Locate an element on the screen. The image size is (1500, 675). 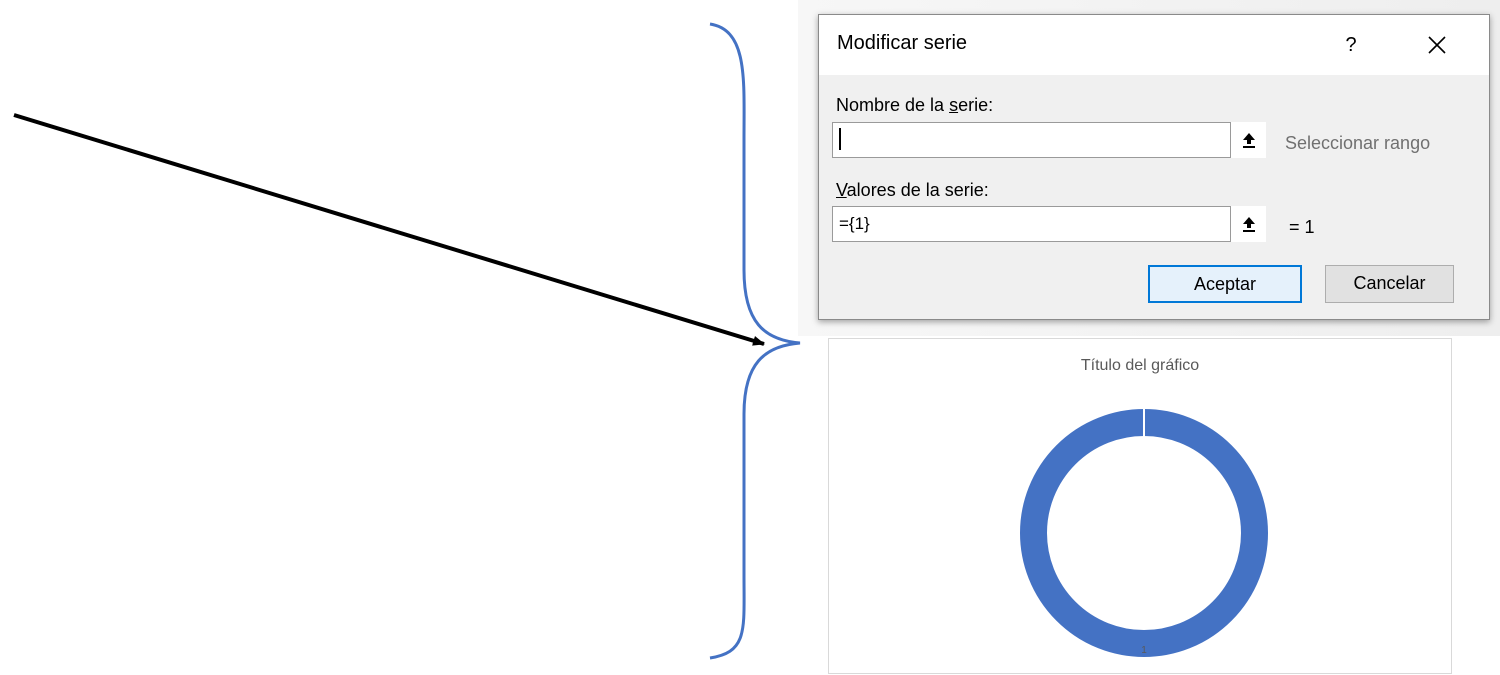
accelerator-key: s is located at coordinates (954, 105).